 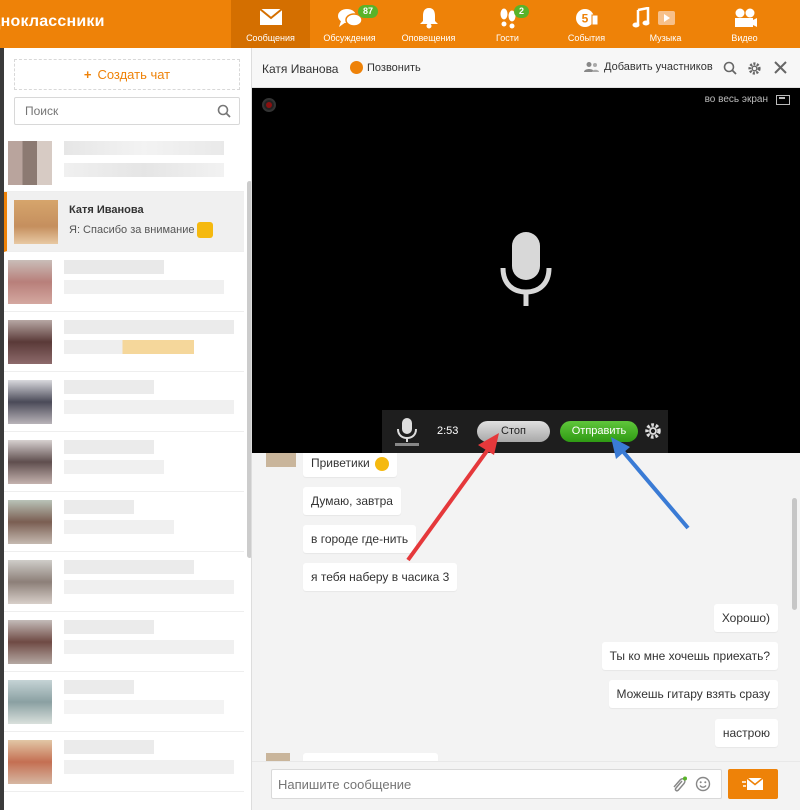 I want to click on music-note-icon, so click(x=653, y=17).